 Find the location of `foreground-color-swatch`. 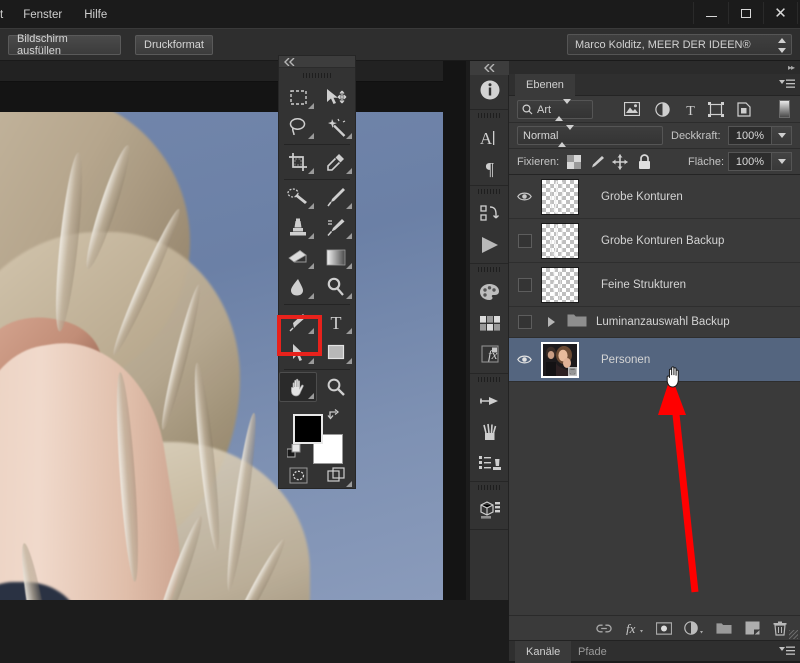

foreground-color-swatch is located at coordinates (308, 429).